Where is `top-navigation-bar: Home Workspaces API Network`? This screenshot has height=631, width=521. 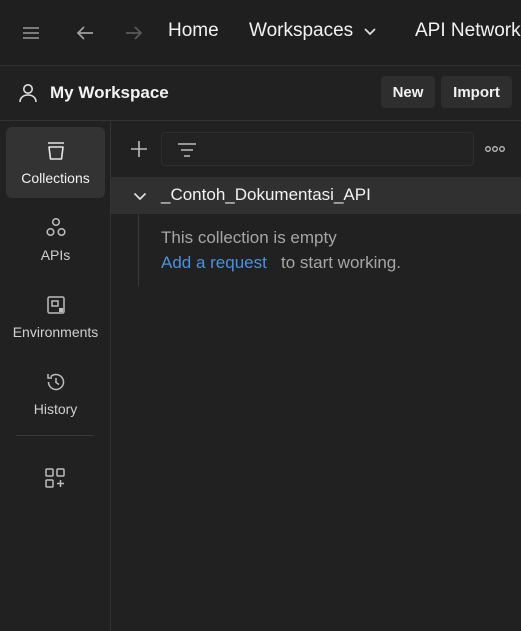
top-navigation-bar: Home Workspaces API Network is located at coordinates (260, 33).